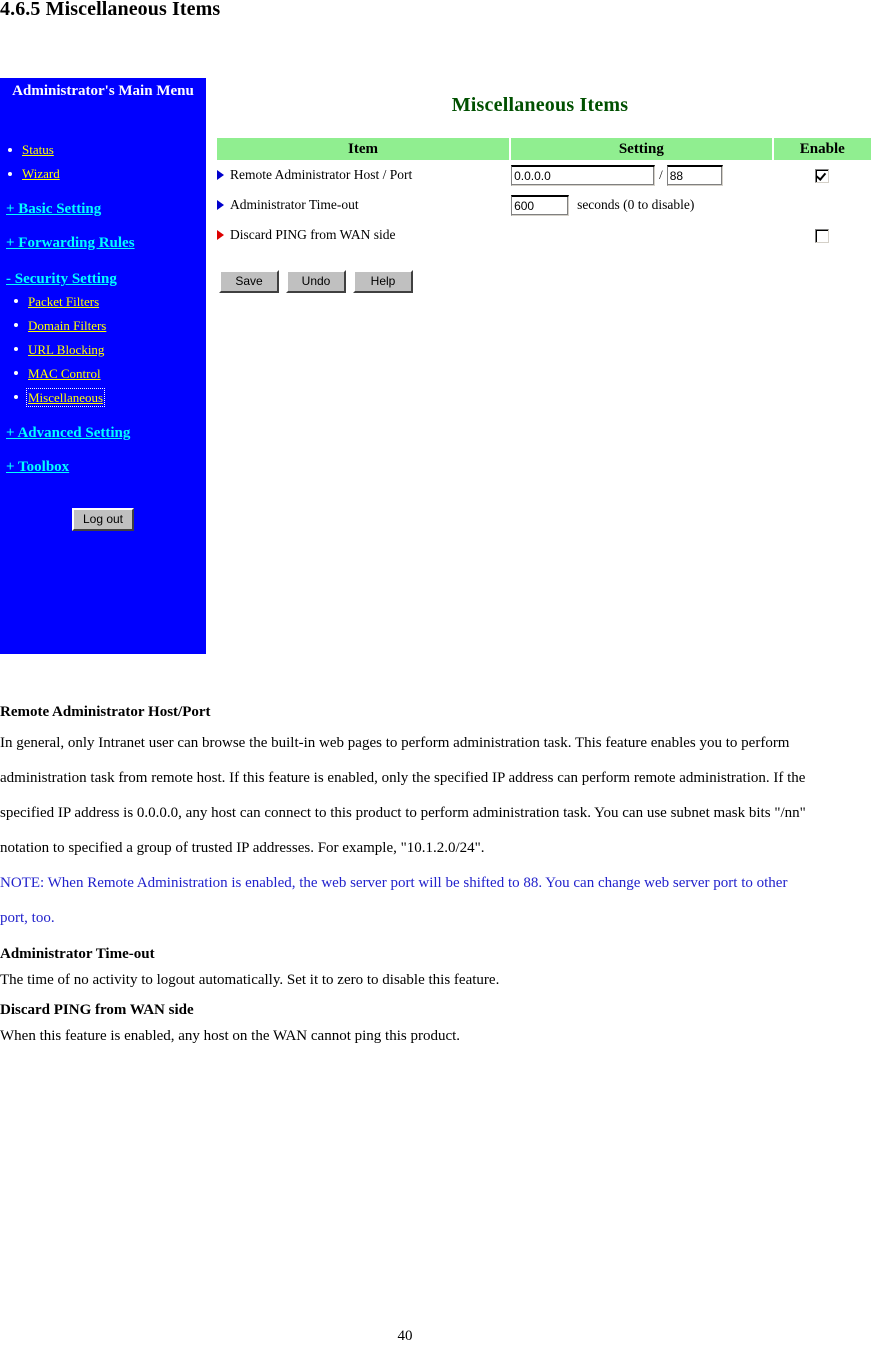  I want to click on sidebar-item-packet-filters: Packet Filters, so click(103, 302).